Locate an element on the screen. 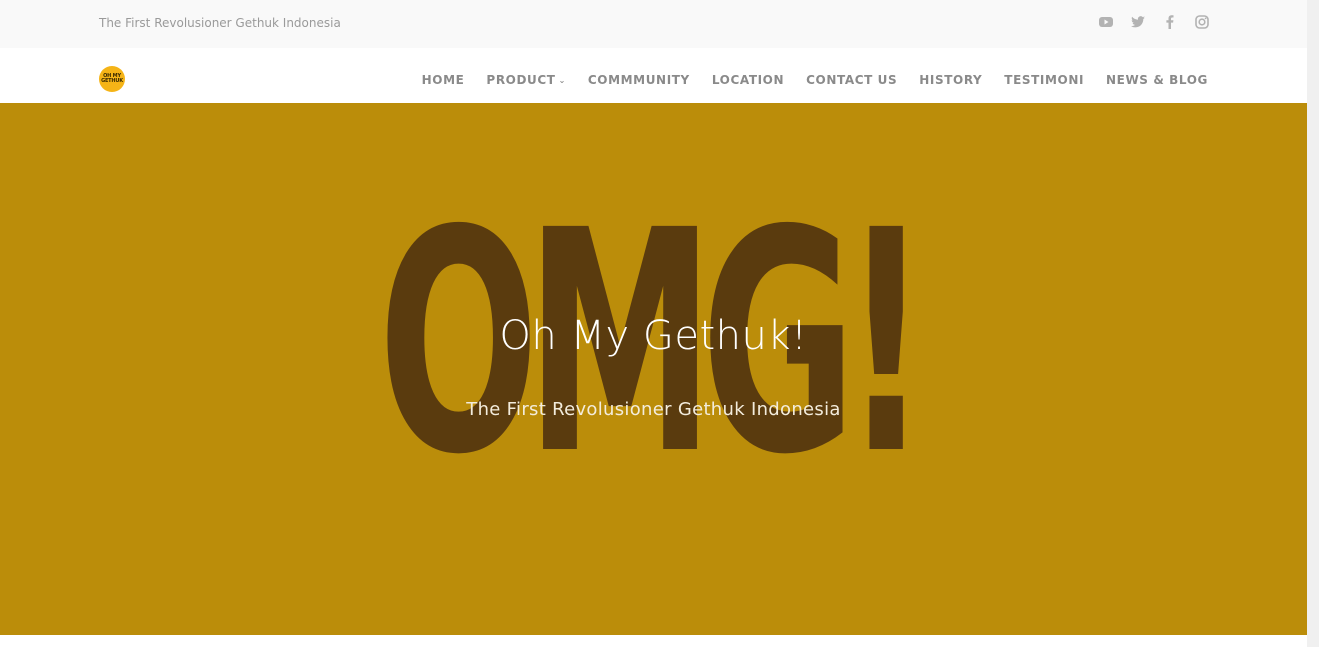 The height and width of the screenshot is (647, 1319). twitter-icon is located at coordinates (1138, 22).